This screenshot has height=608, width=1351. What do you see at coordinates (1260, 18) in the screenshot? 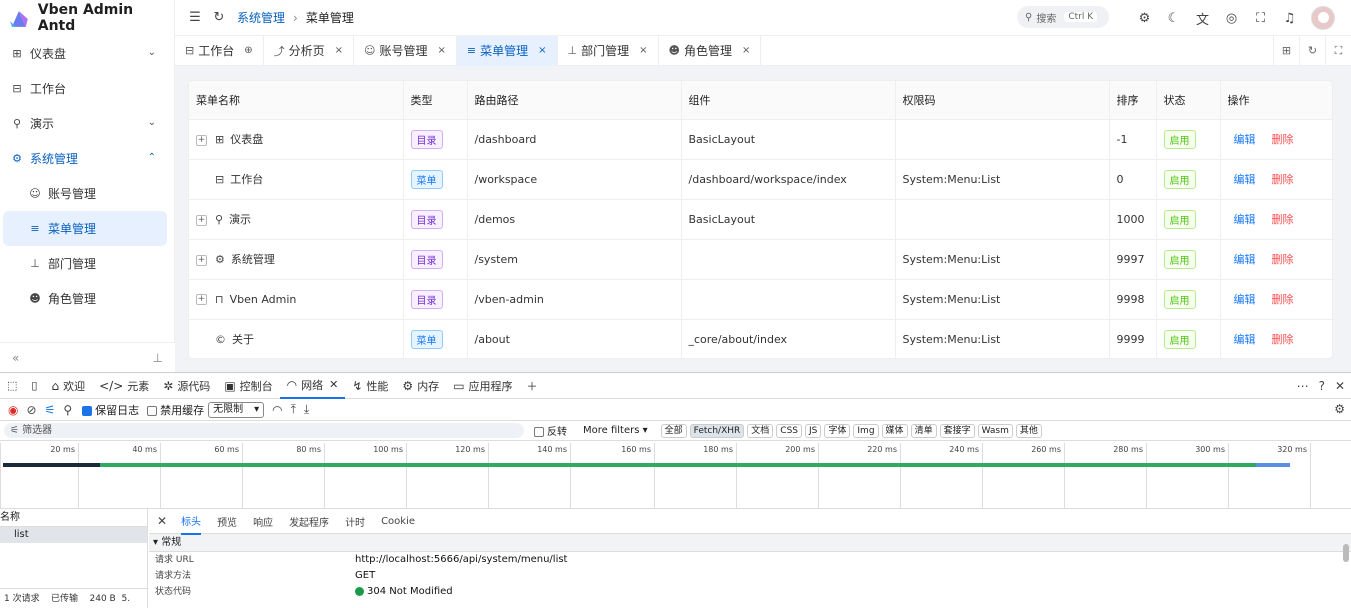
I see `fullscreen-icon: ⛶` at bounding box center [1260, 18].